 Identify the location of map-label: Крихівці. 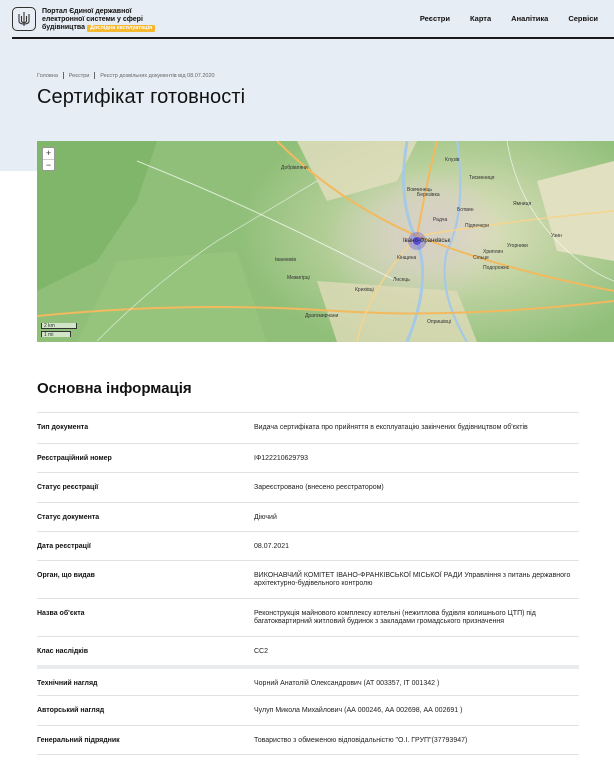
(364, 290).